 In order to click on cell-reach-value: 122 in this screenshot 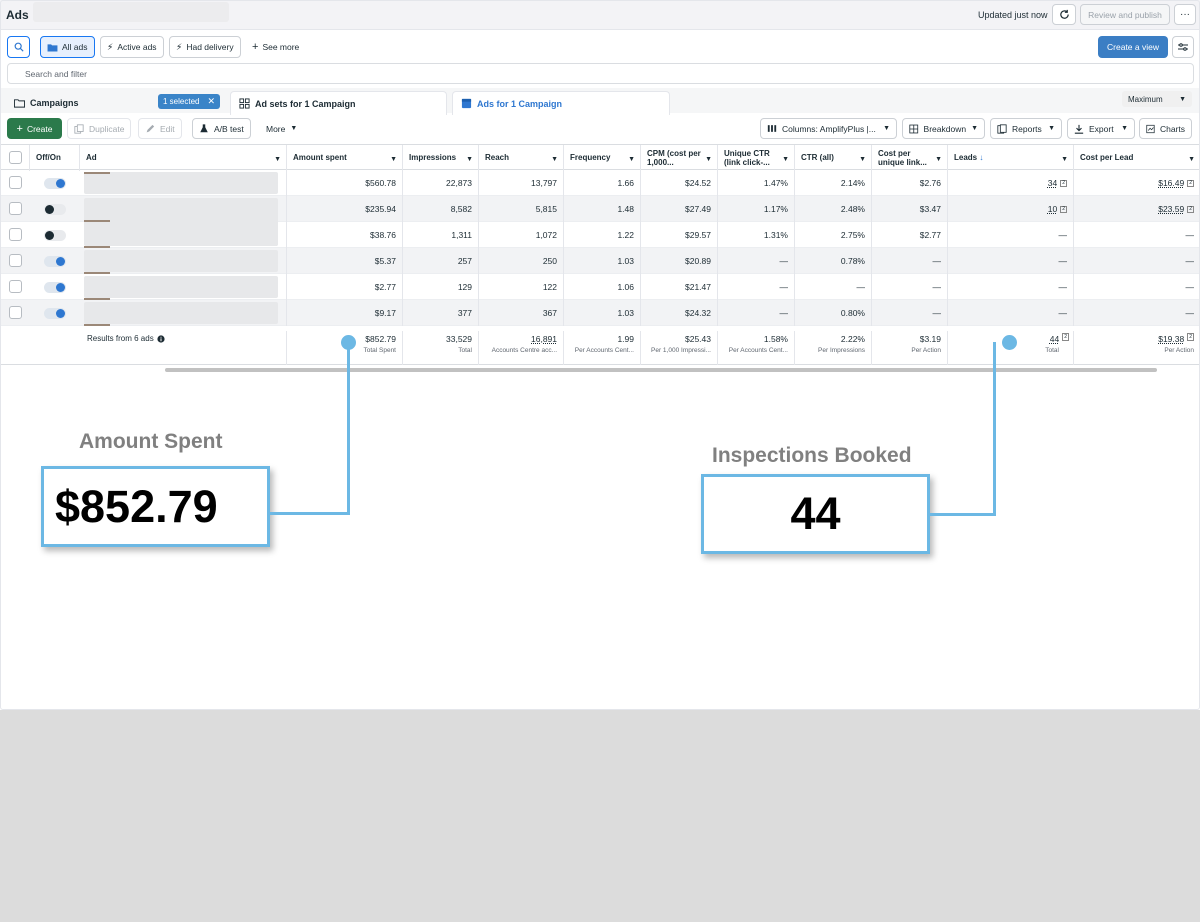, I will do `click(549, 287)`.